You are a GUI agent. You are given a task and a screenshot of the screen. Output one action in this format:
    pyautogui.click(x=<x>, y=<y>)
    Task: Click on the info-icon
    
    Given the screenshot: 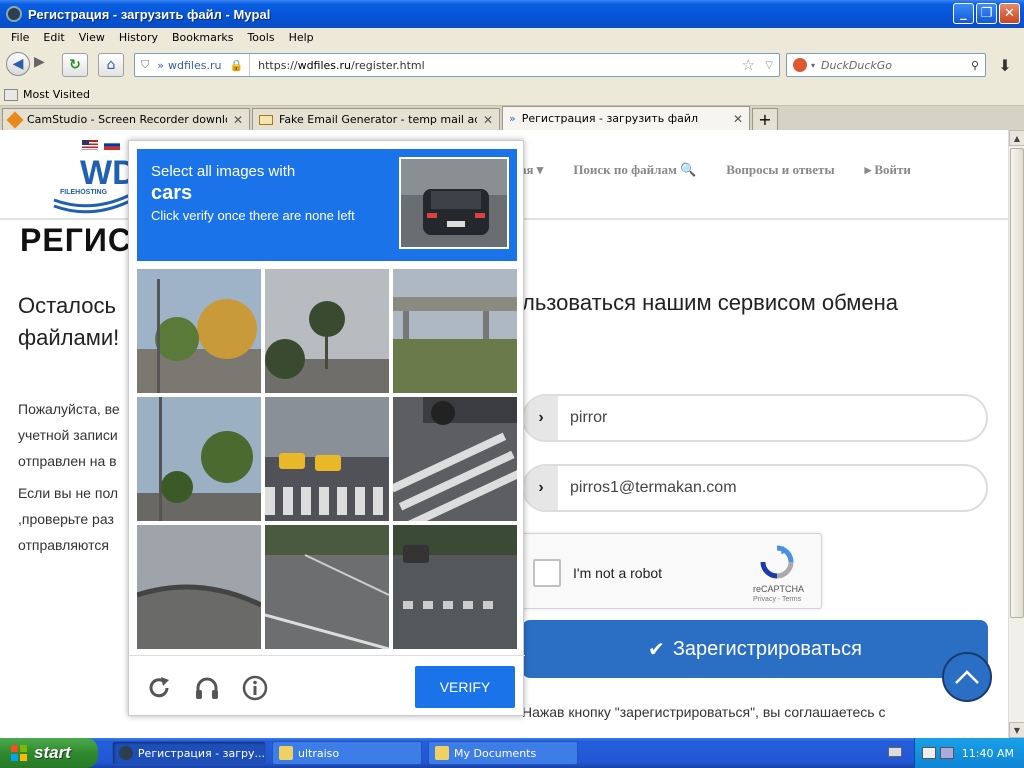 What is the action you would take?
    pyautogui.click(x=255, y=688)
    